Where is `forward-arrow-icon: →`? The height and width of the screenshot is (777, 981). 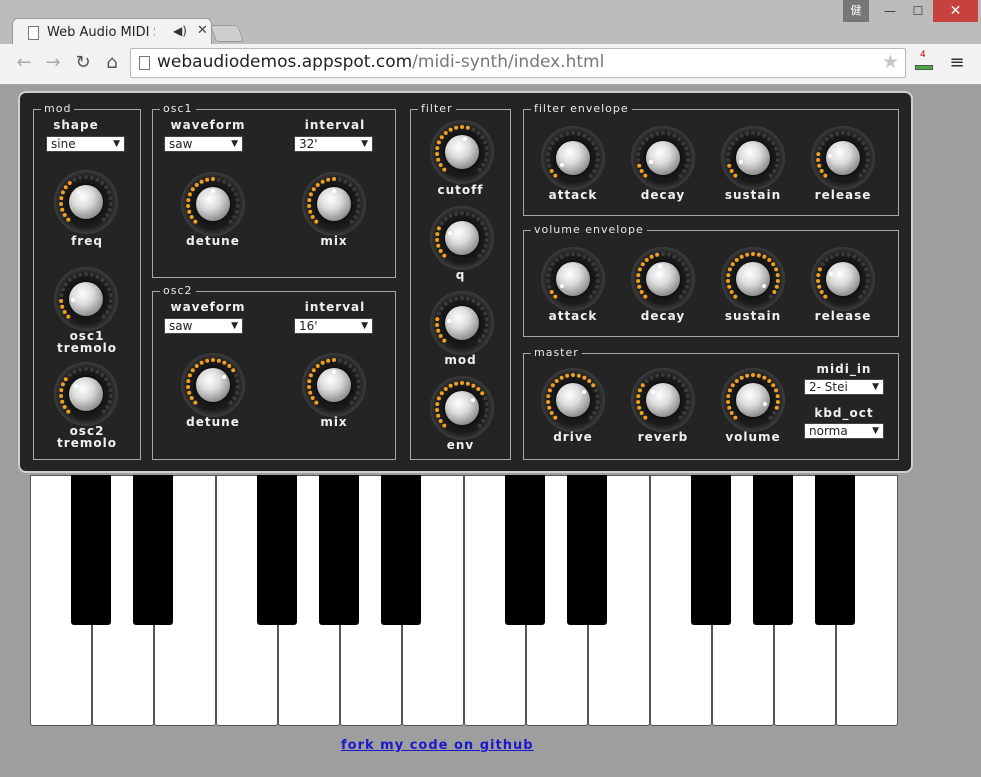 forward-arrow-icon: → is located at coordinates (53, 63).